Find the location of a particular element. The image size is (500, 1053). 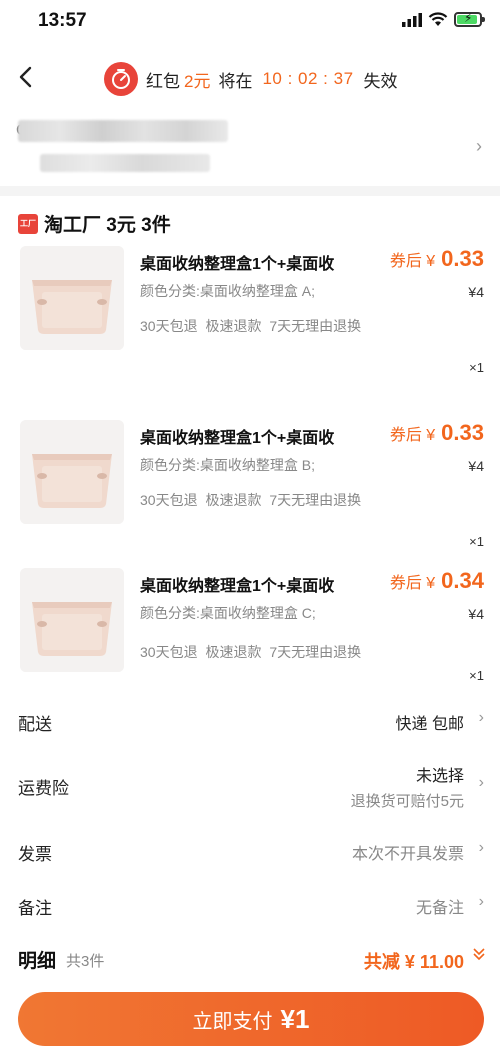

nav-bar: 红包 2元 将在 10 : 02 : 37 失效 is located at coordinates (250, 78).